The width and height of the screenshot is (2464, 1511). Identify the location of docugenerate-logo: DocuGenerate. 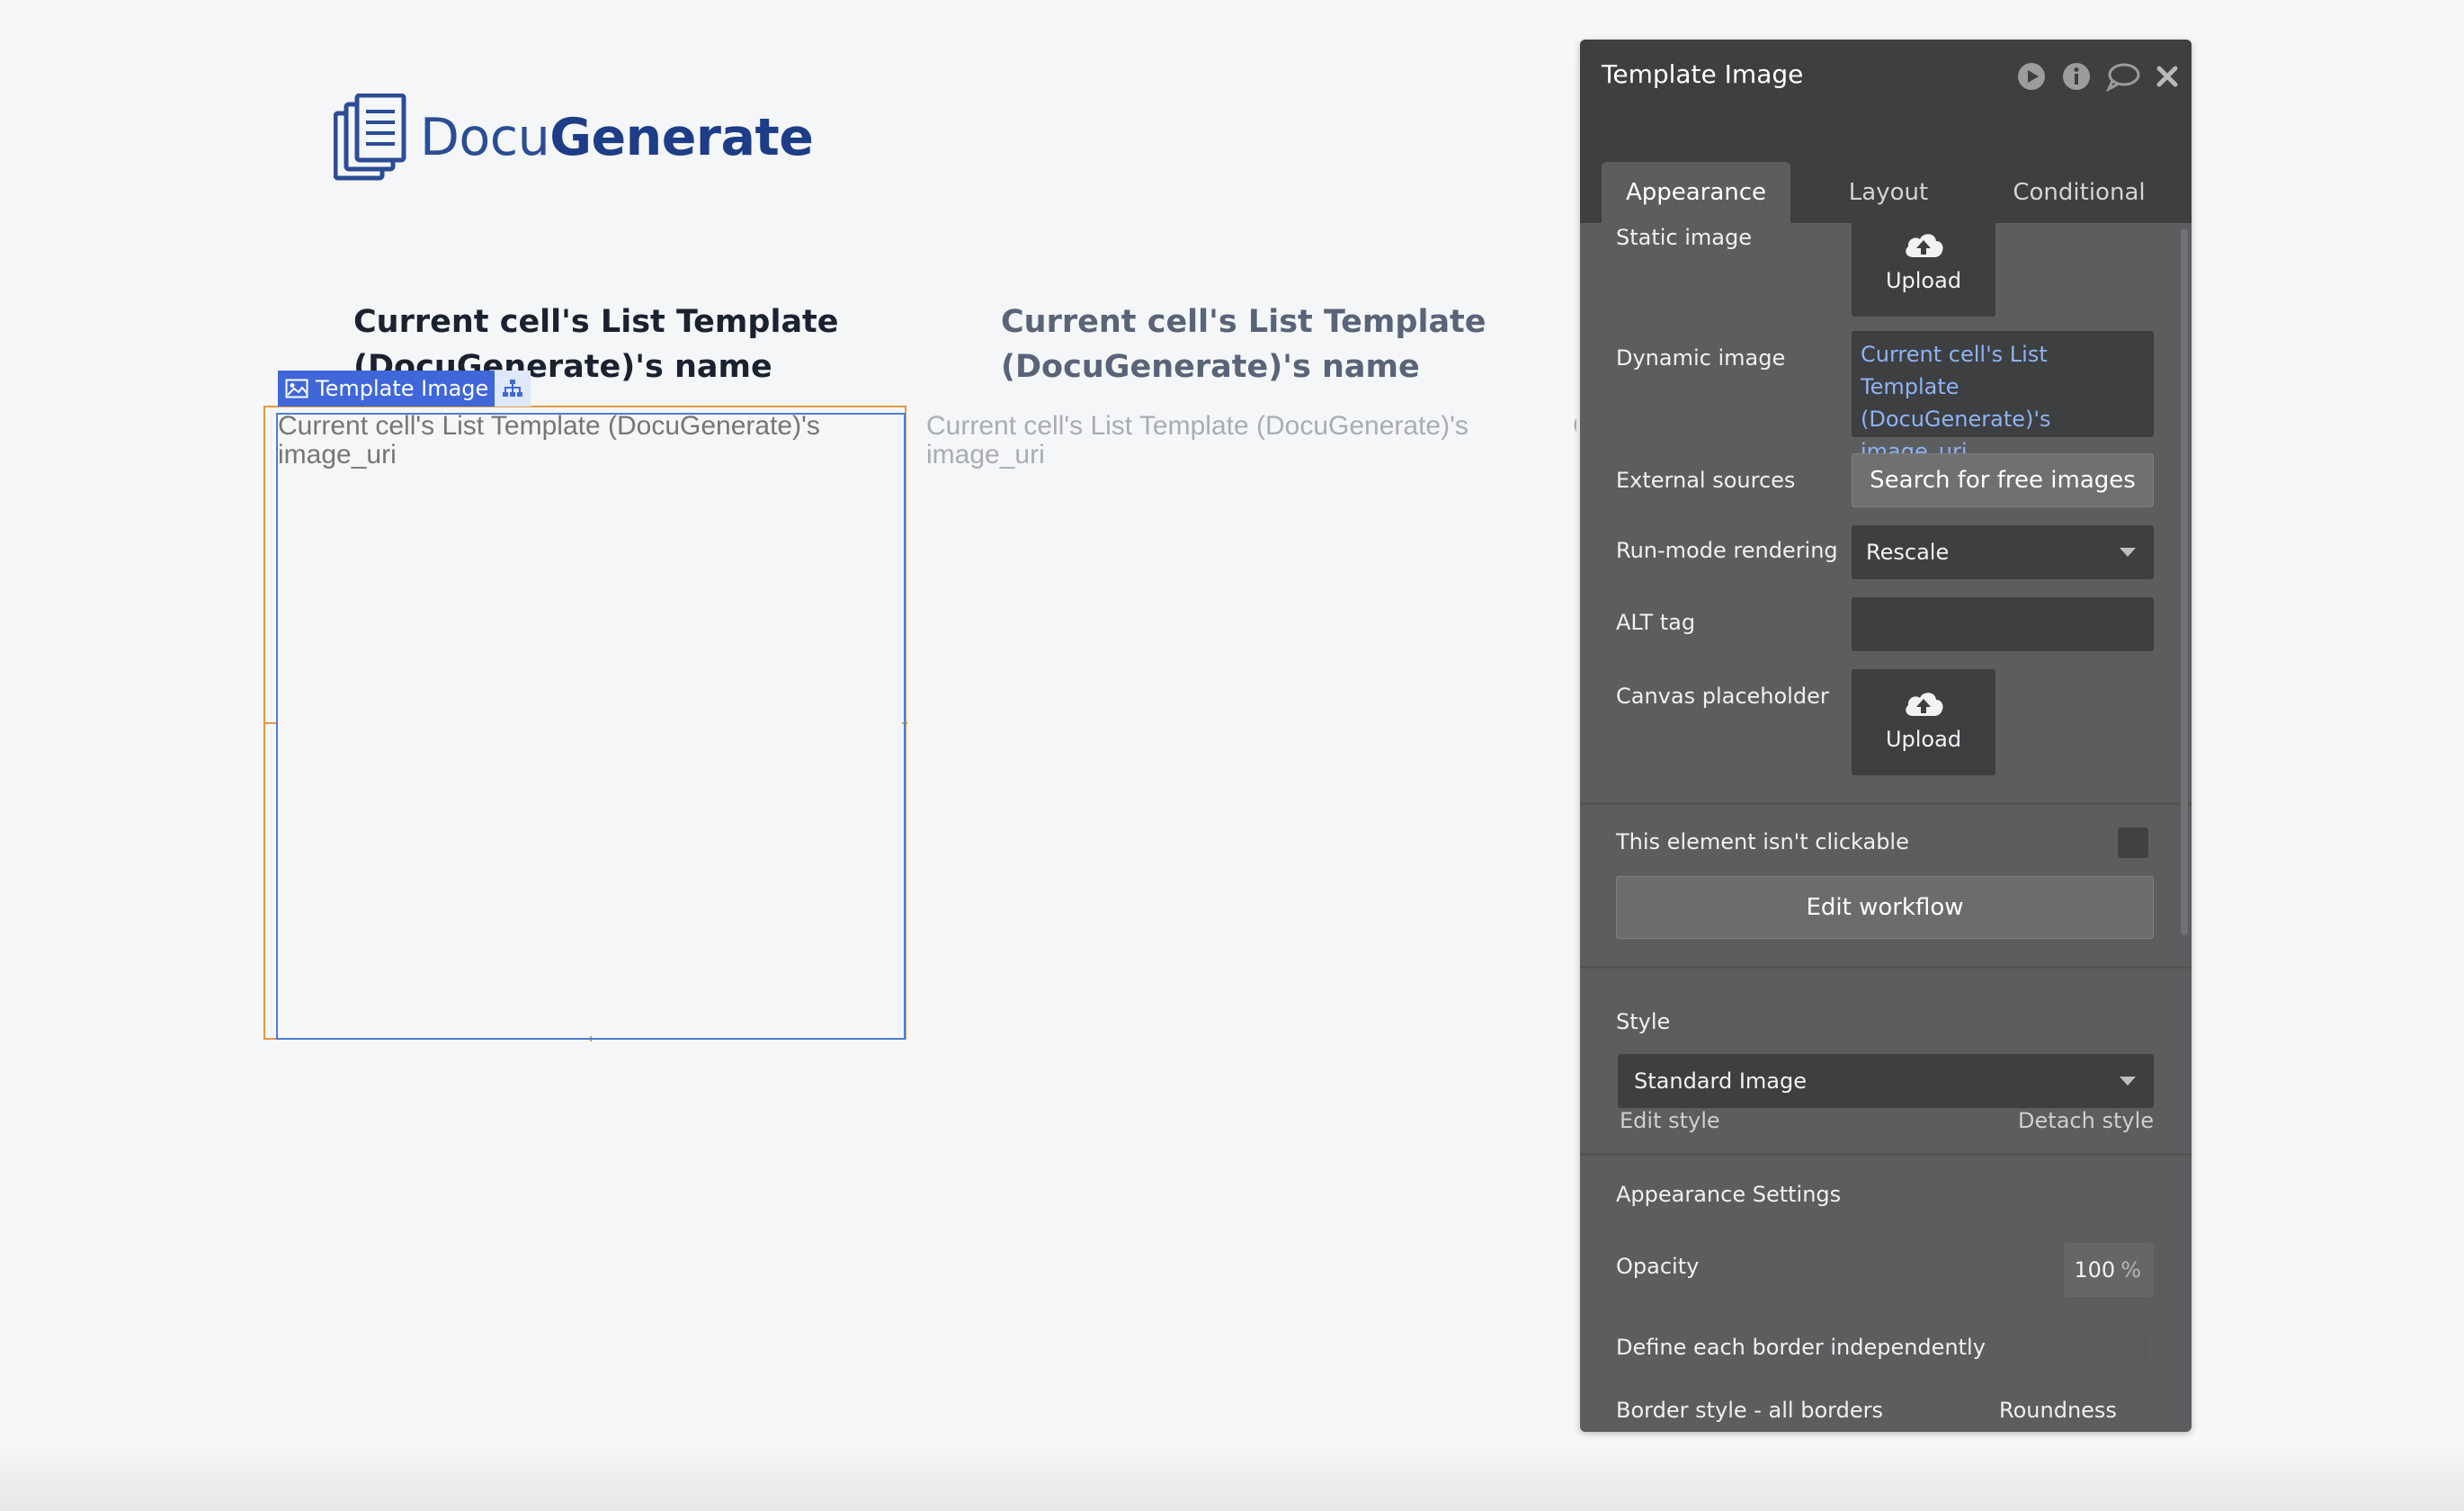
(574, 138).